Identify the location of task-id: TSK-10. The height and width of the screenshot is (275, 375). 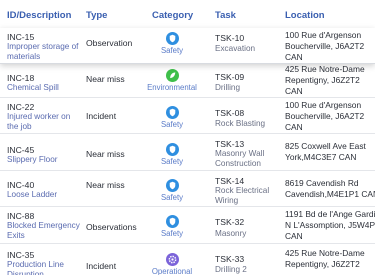
(230, 38).